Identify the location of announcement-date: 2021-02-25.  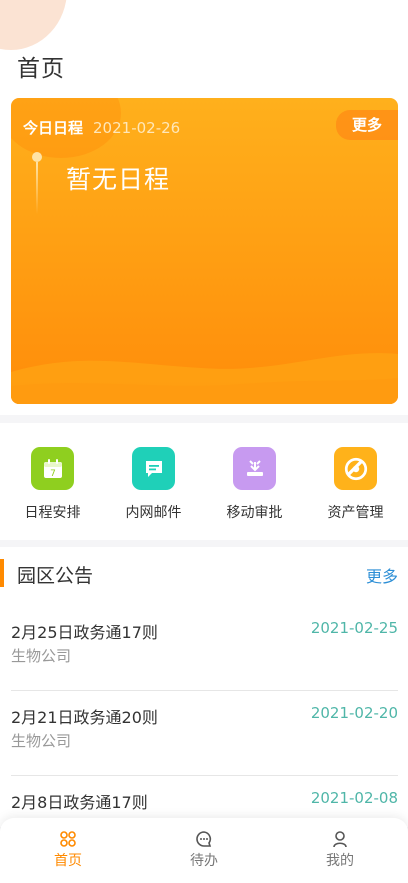
(354, 628).